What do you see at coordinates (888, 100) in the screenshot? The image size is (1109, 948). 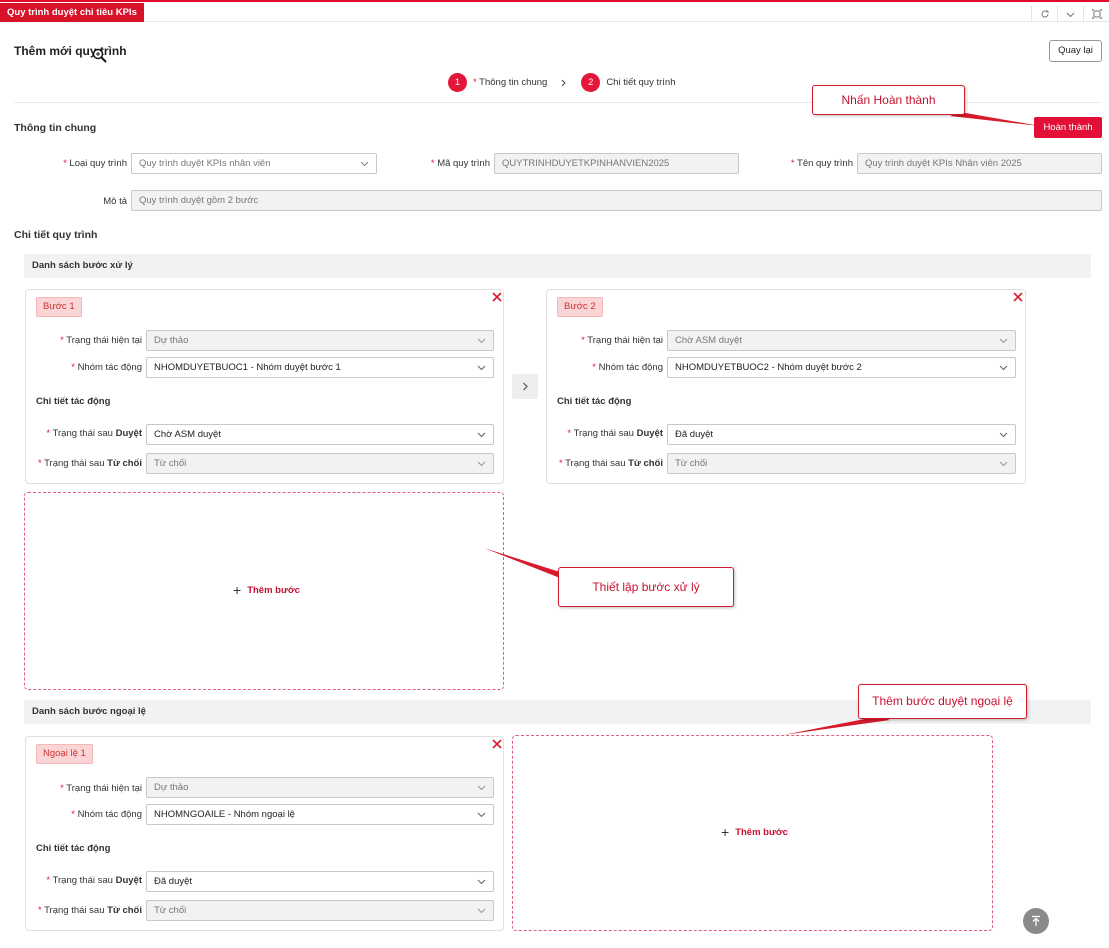 I see `callout-done: Nhấn Hoàn thành` at bounding box center [888, 100].